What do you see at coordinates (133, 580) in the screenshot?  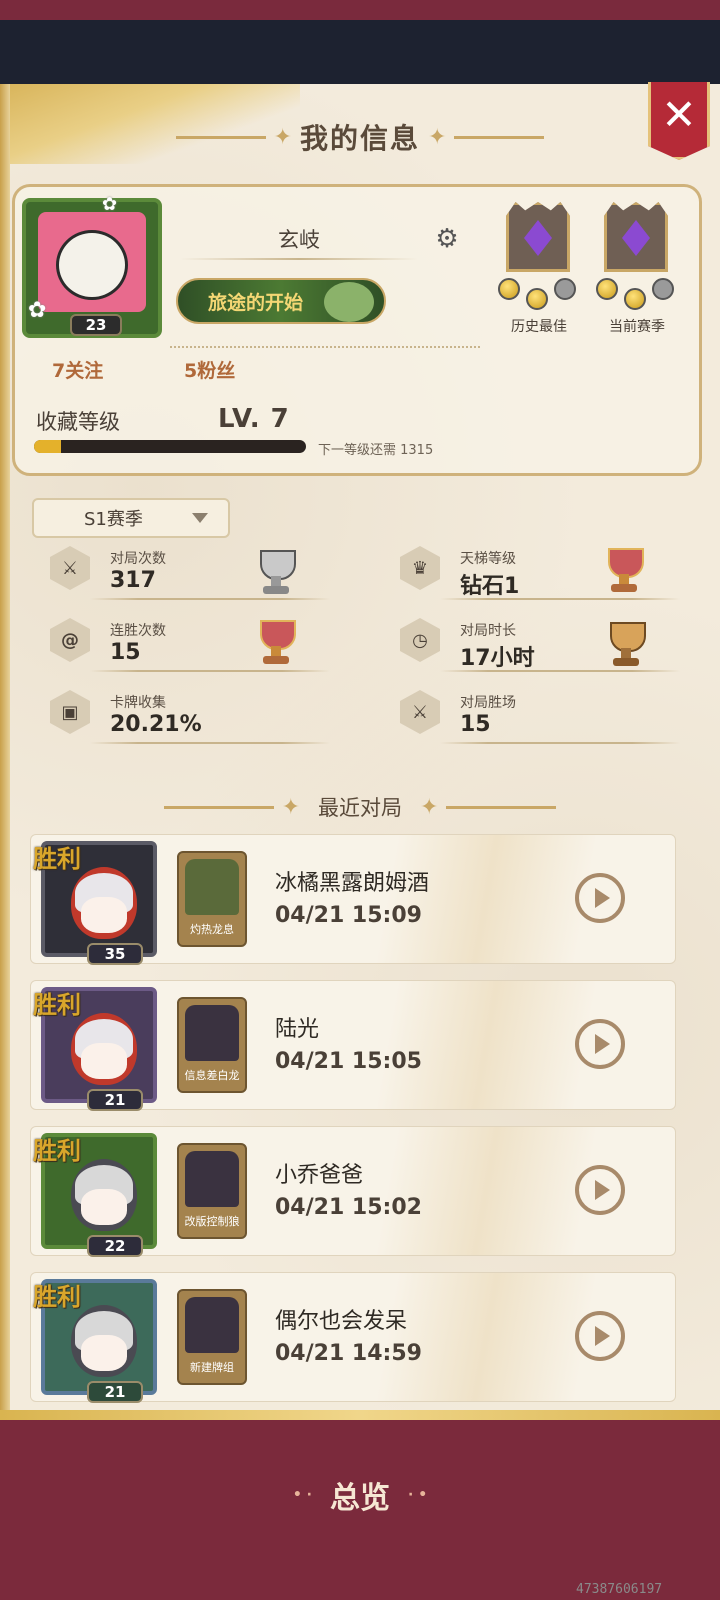 I see `stat-value: 317` at bounding box center [133, 580].